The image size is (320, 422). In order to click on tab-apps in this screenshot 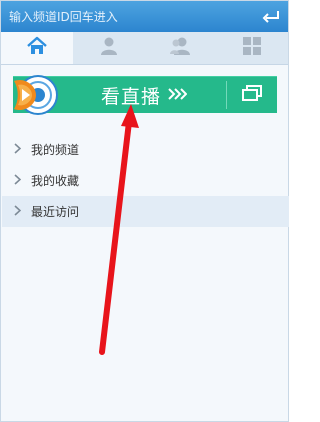, I will do `click(252, 48)`.